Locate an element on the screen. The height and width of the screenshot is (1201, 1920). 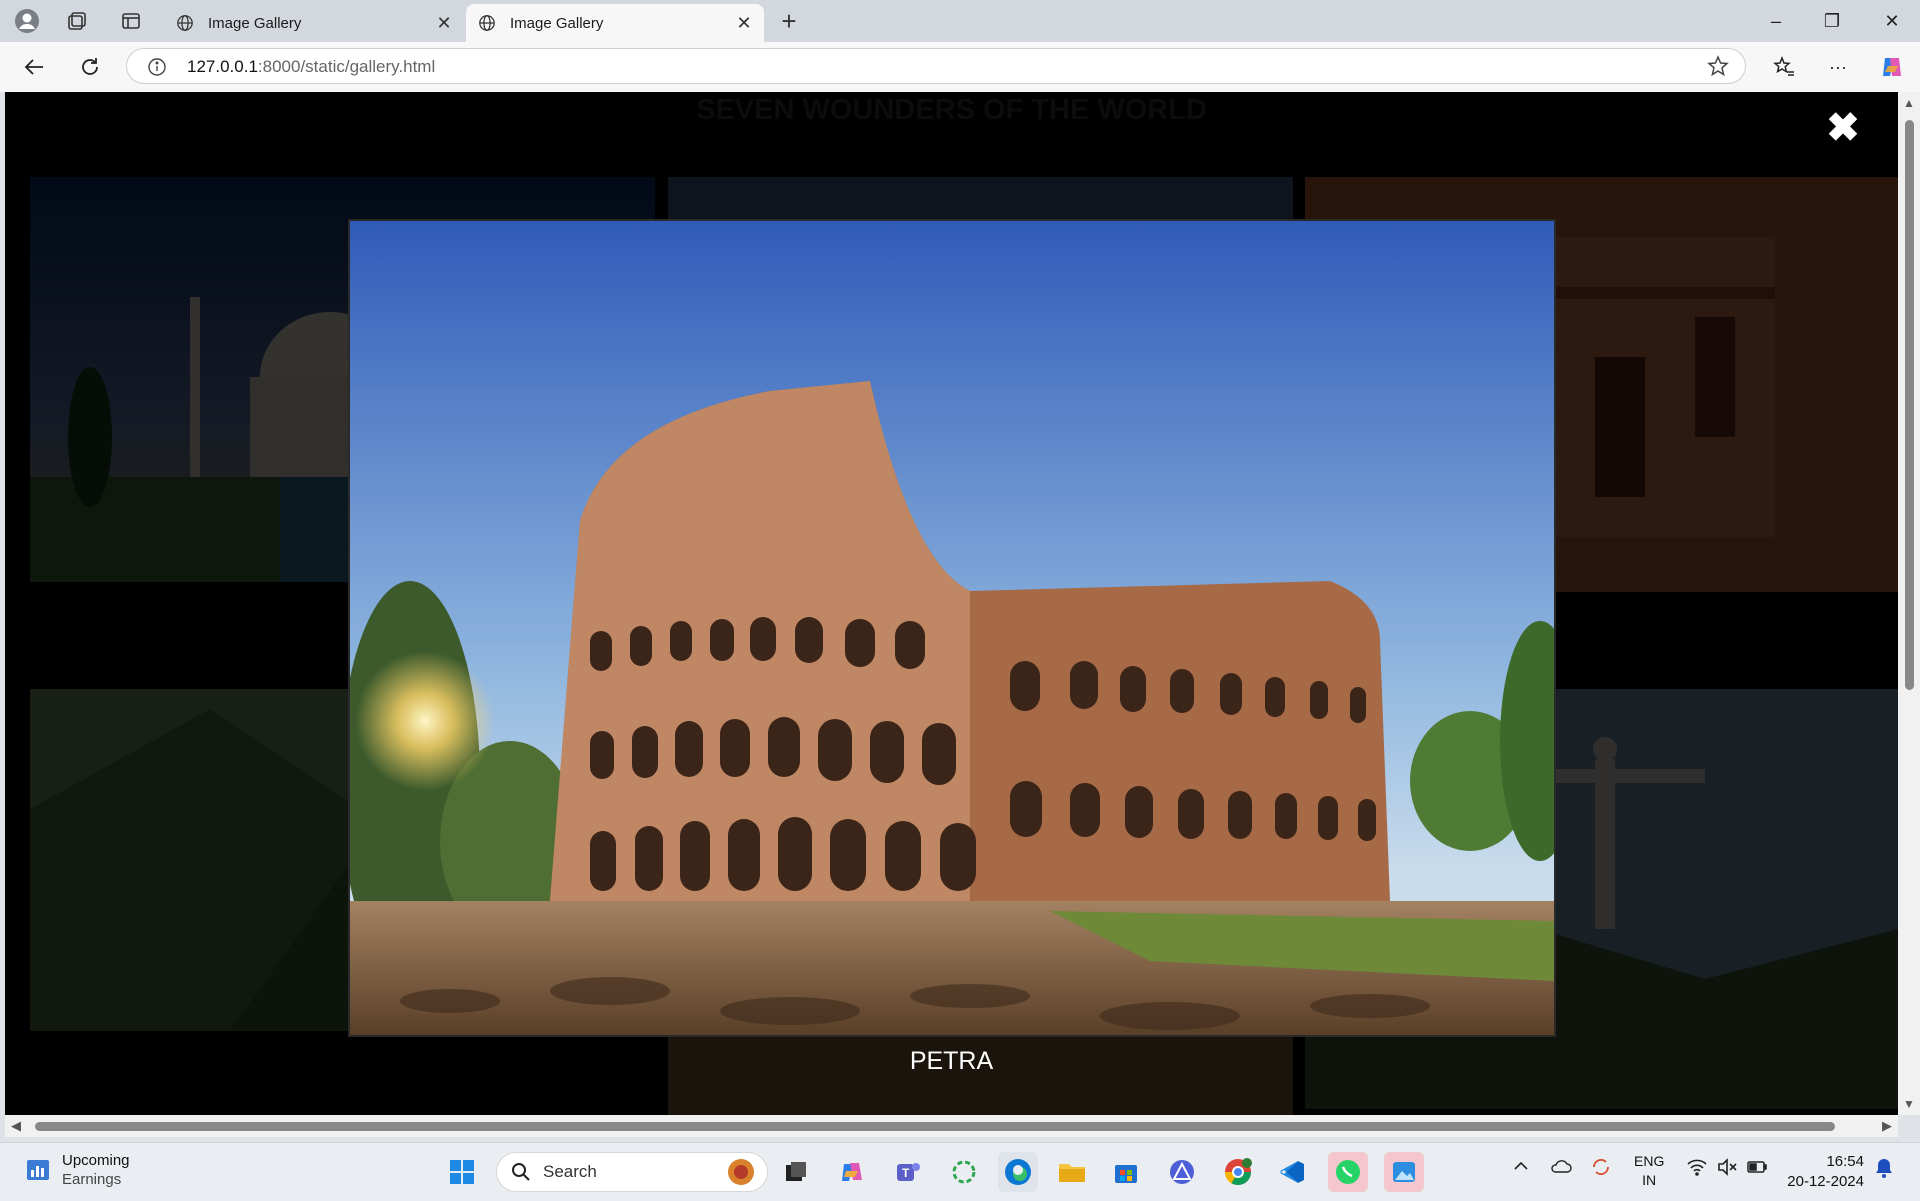
horizontal-scroll-thumb is located at coordinates (935, 1126).